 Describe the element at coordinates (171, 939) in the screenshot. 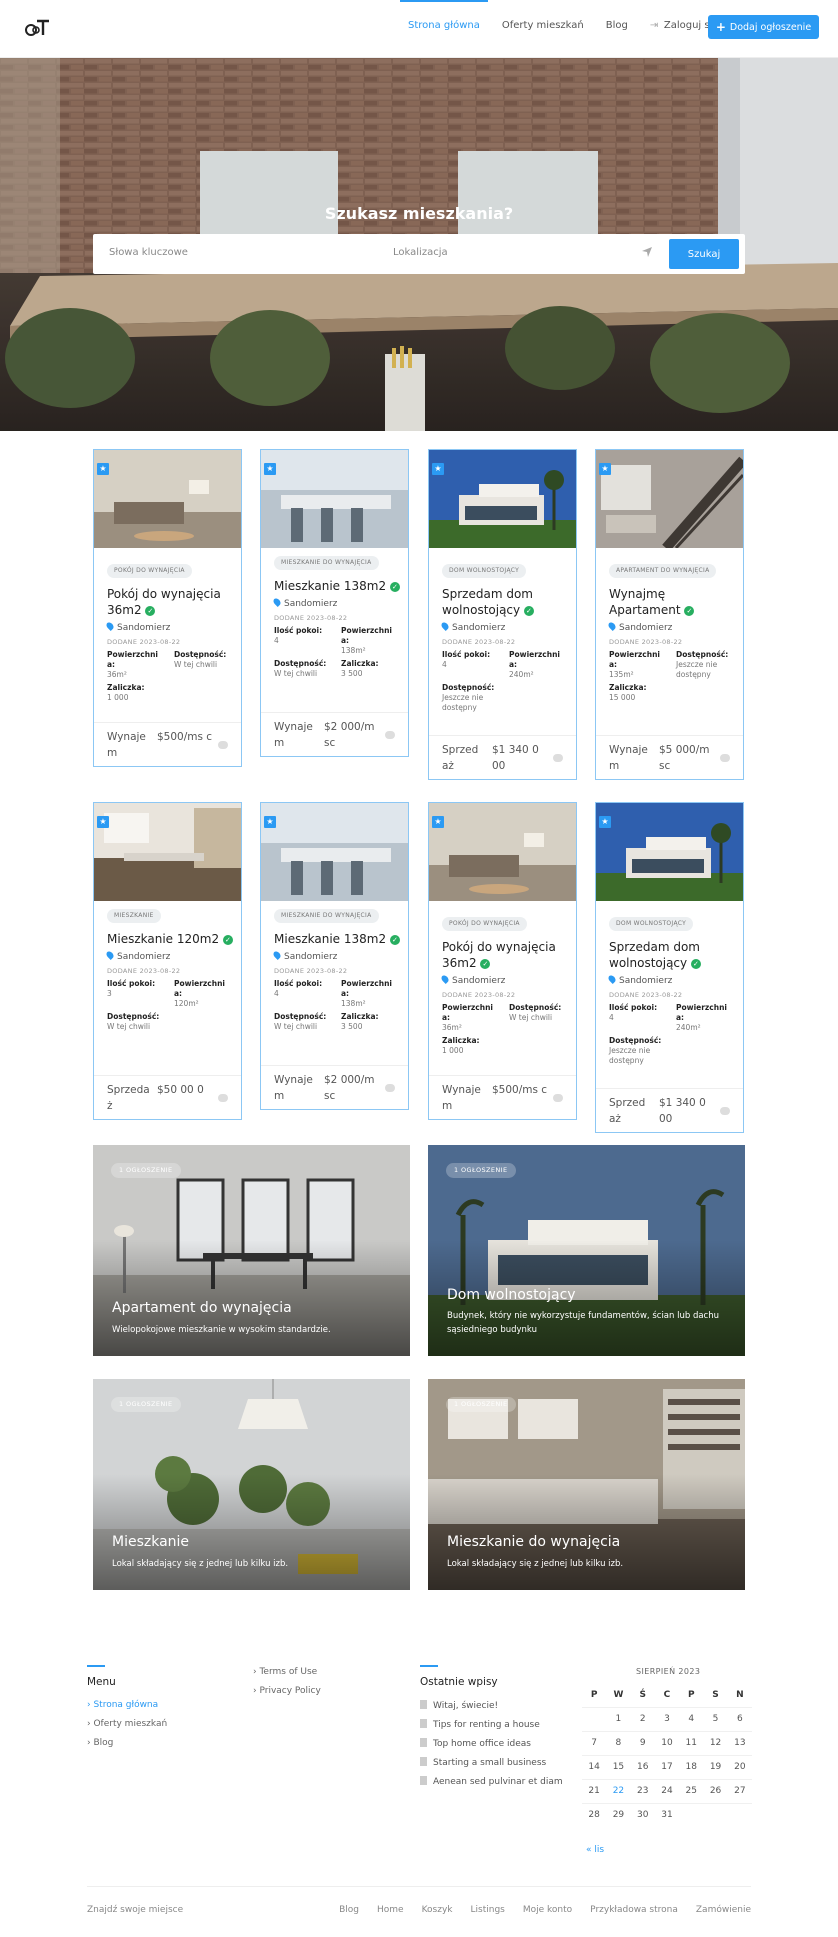

I see `listing-title: Mieszkanie 120m2 ✓` at that location.